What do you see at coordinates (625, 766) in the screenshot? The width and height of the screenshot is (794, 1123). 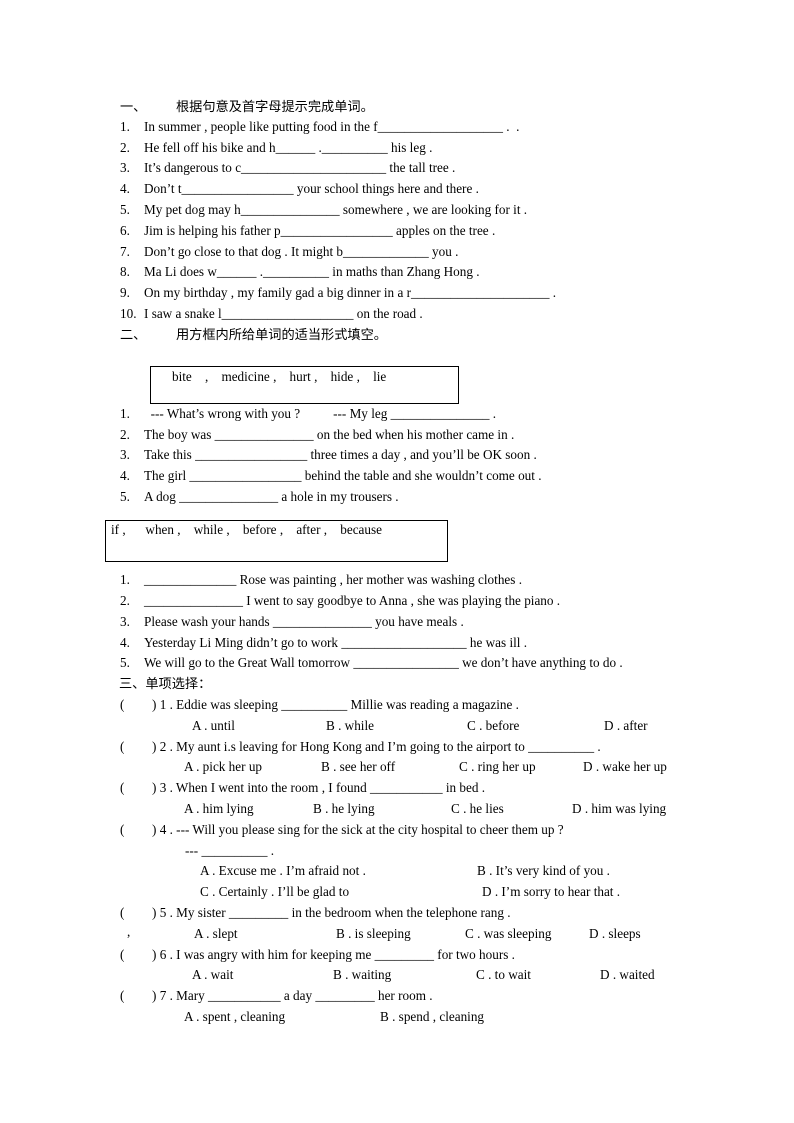 I see `answer-option: D . wake her up` at bounding box center [625, 766].